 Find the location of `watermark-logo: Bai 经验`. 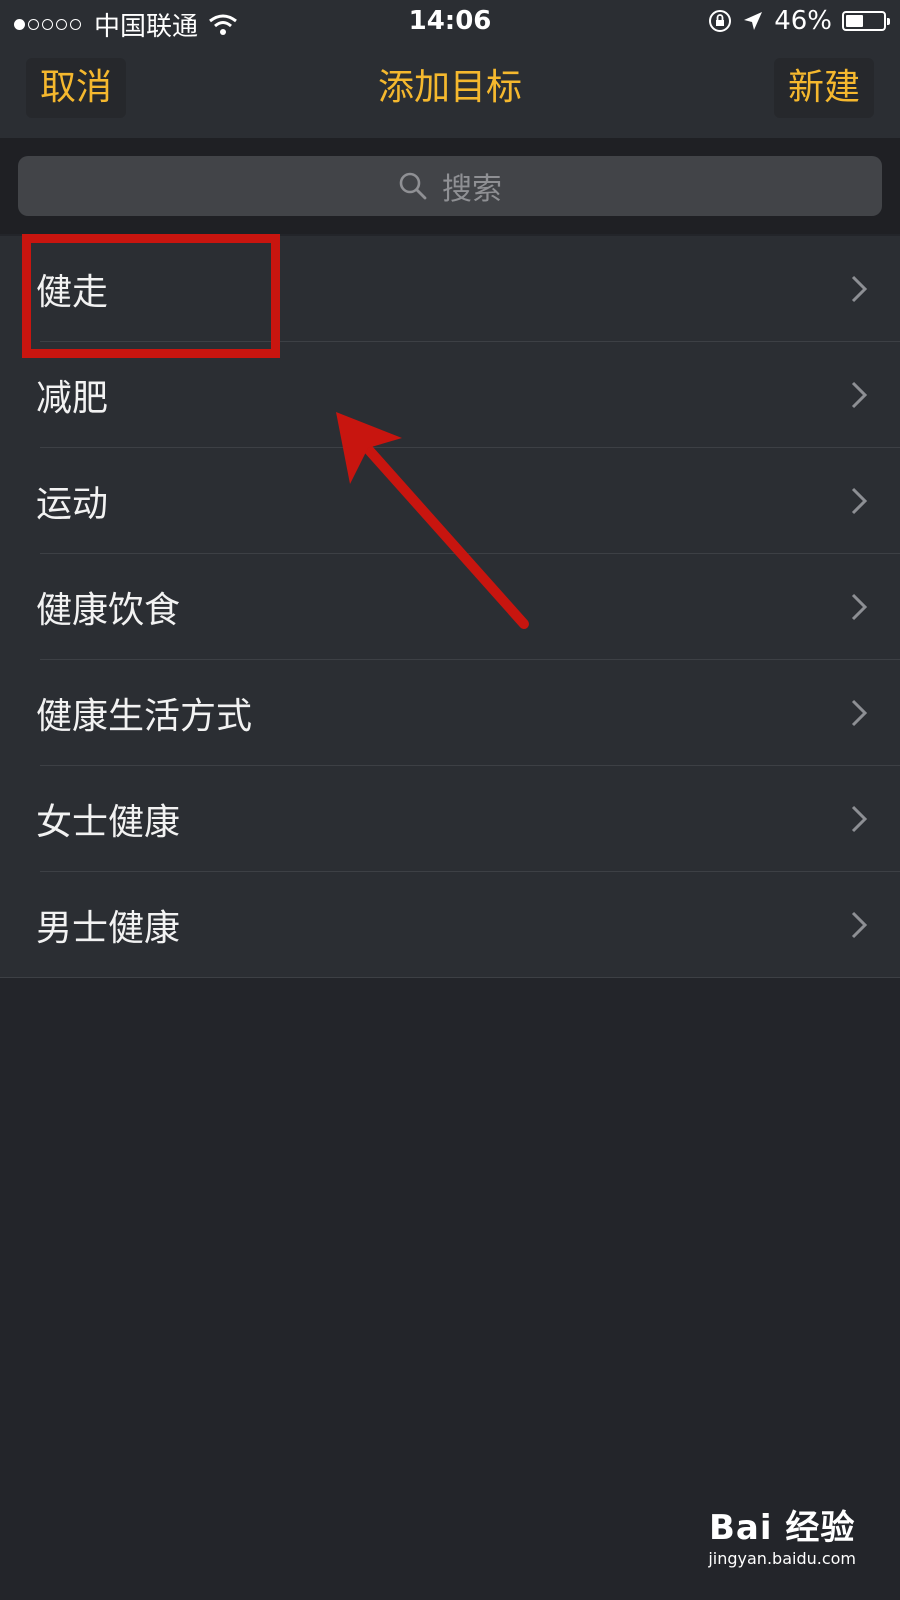

watermark-logo: Bai 经验 is located at coordinates (782, 1528).